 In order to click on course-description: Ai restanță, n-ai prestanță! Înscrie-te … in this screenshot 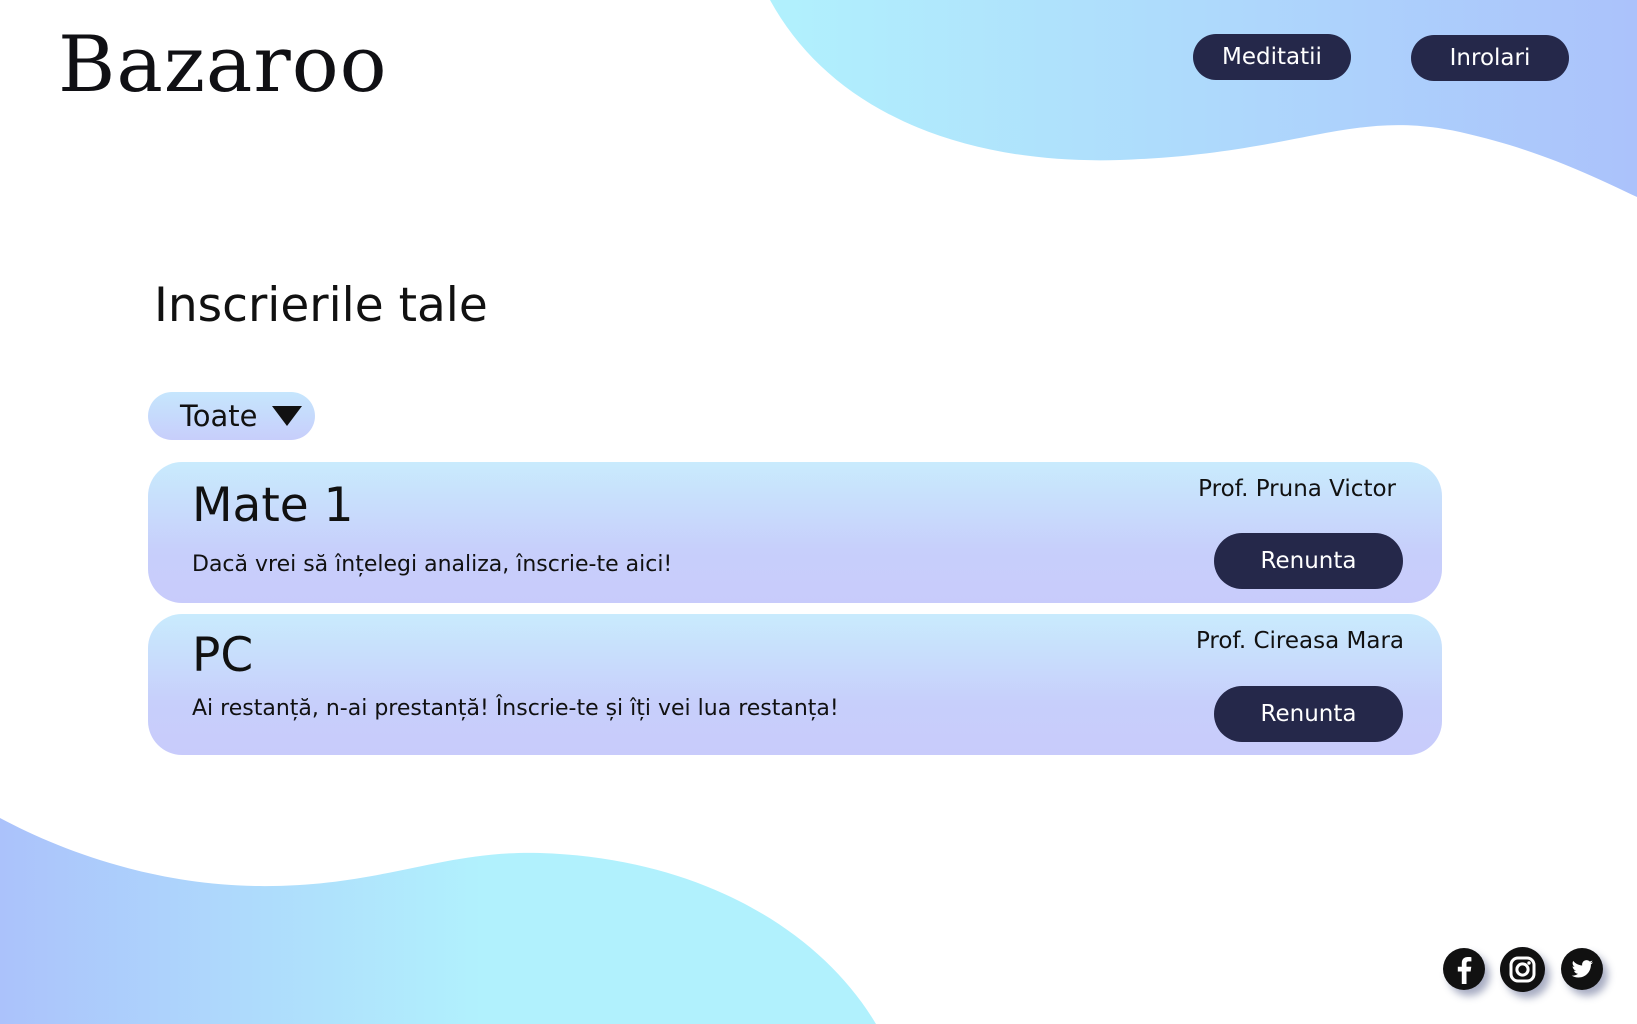, I will do `click(515, 708)`.